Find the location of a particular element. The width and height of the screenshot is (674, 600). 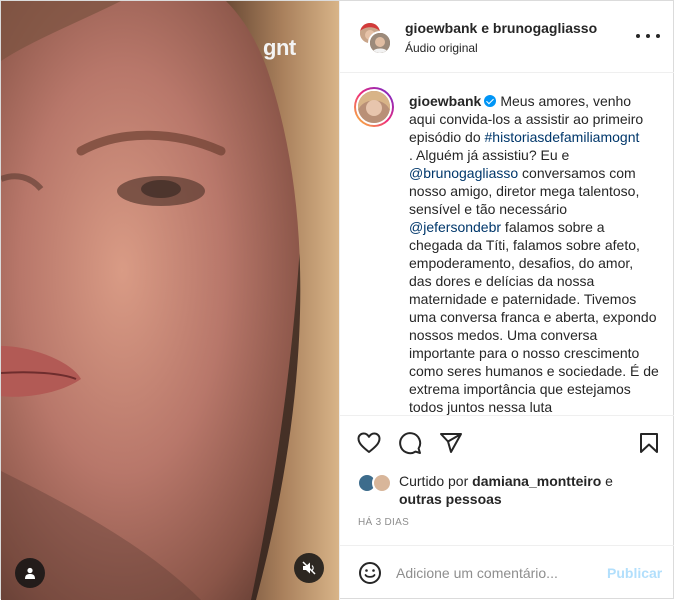

save-button is located at coordinates (649, 443).